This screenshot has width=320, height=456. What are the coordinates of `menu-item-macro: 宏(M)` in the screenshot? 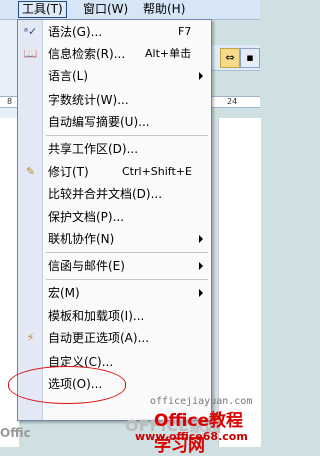 It's located at (114, 293).